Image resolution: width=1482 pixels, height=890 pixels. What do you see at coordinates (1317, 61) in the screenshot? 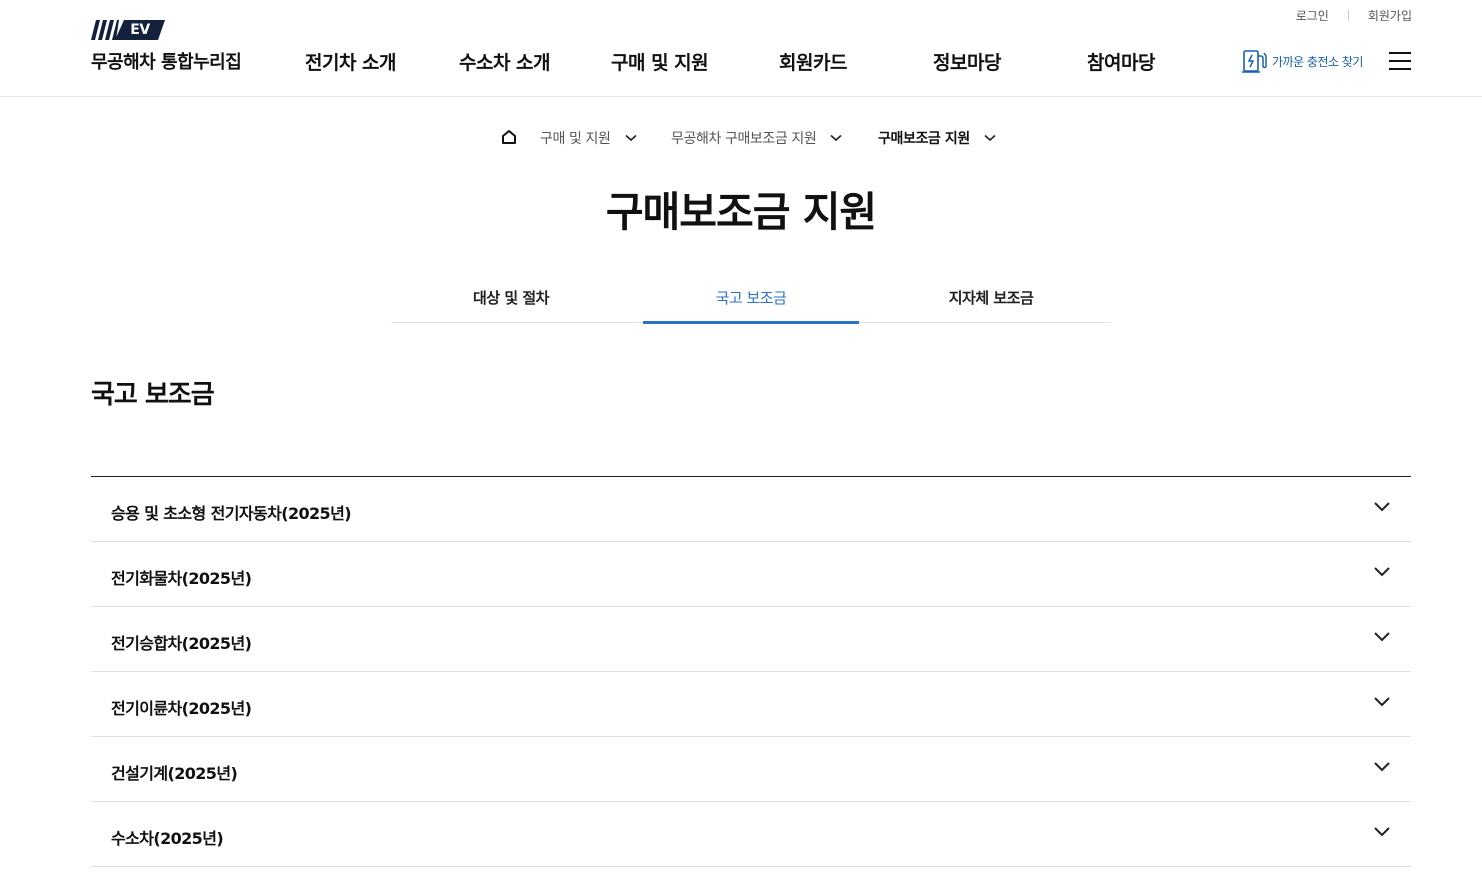
I see `find-charger-label: 가까운 충전소 찾기` at bounding box center [1317, 61].